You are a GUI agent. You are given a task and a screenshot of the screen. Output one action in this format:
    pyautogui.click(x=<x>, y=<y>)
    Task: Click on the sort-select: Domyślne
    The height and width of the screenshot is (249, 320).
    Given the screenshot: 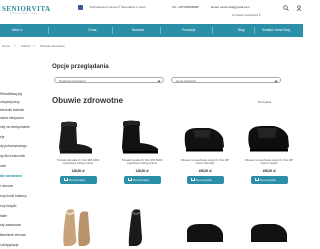 What is the action you would take?
    pyautogui.click(x=264, y=102)
    